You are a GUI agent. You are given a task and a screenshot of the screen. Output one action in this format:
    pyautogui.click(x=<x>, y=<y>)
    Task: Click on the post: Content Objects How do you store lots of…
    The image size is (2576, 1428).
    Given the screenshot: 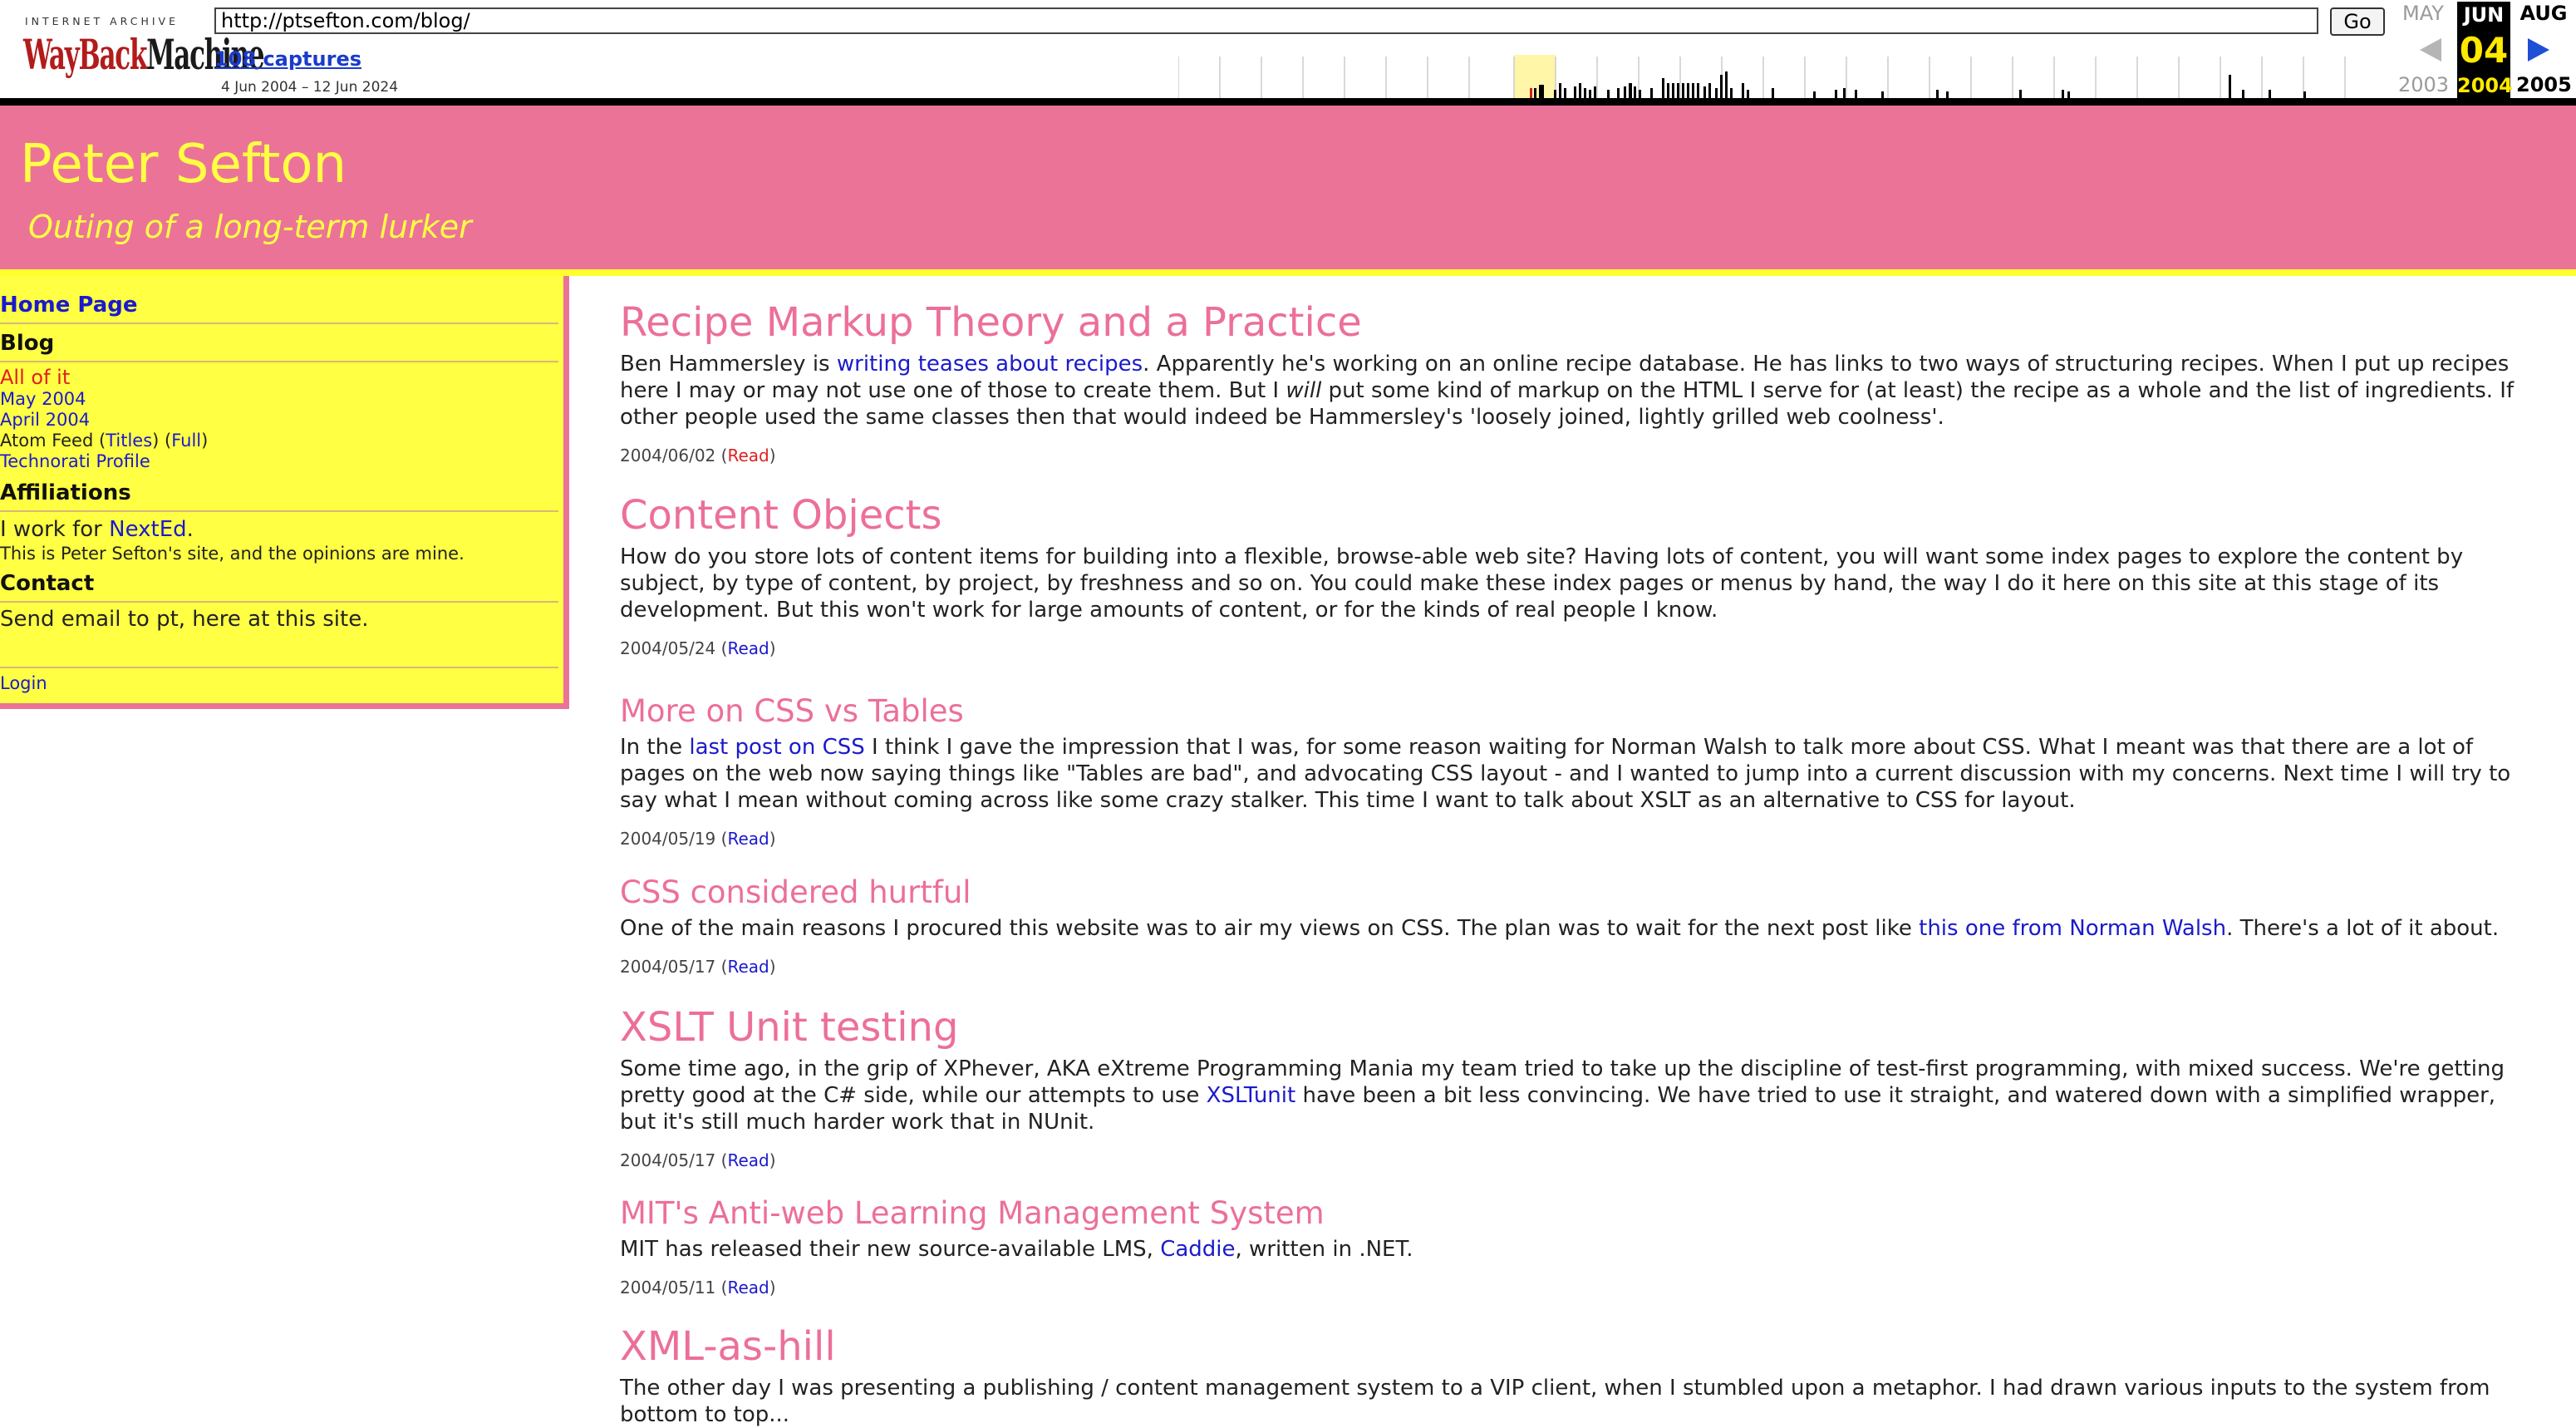 What is the action you would take?
    pyautogui.click(x=1567, y=575)
    